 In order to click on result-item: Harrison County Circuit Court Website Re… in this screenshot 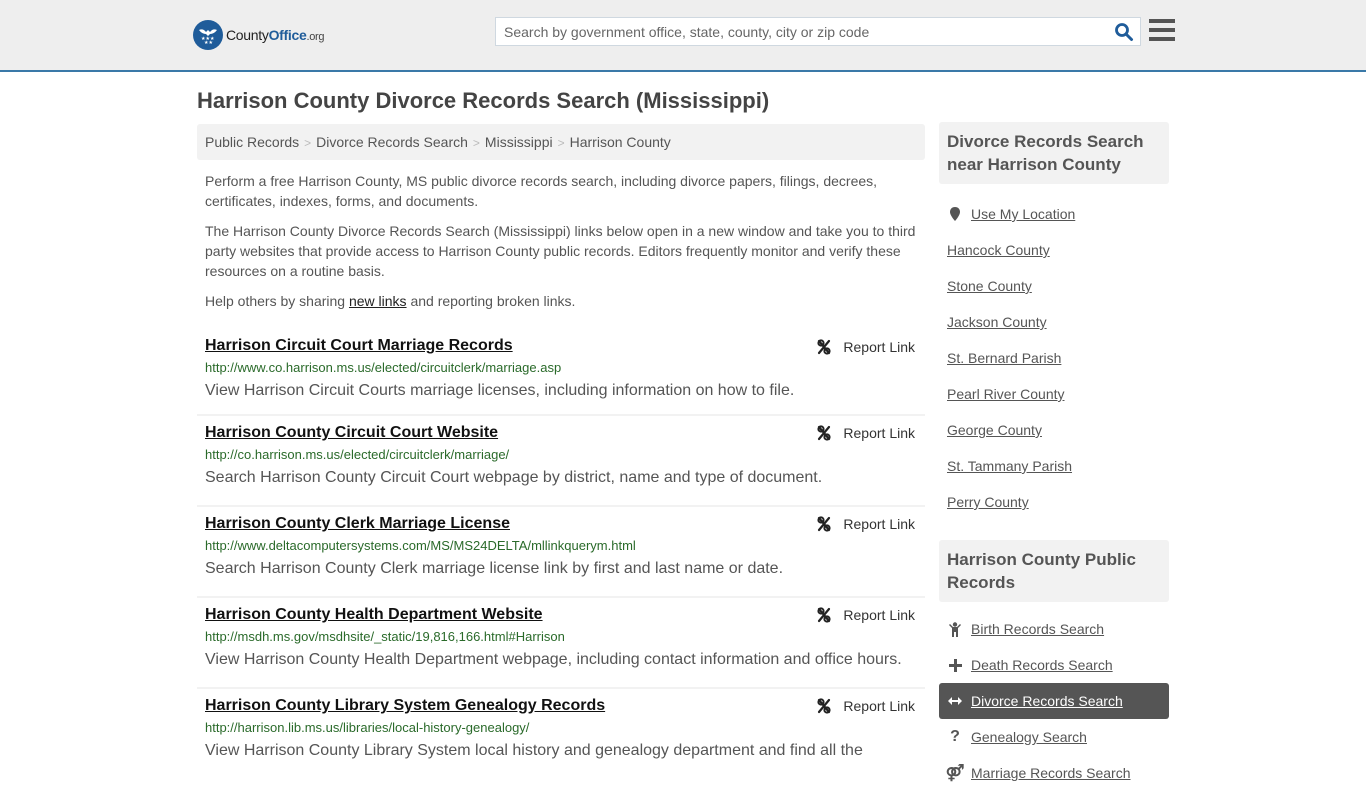, I will do `click(561, 461)`.